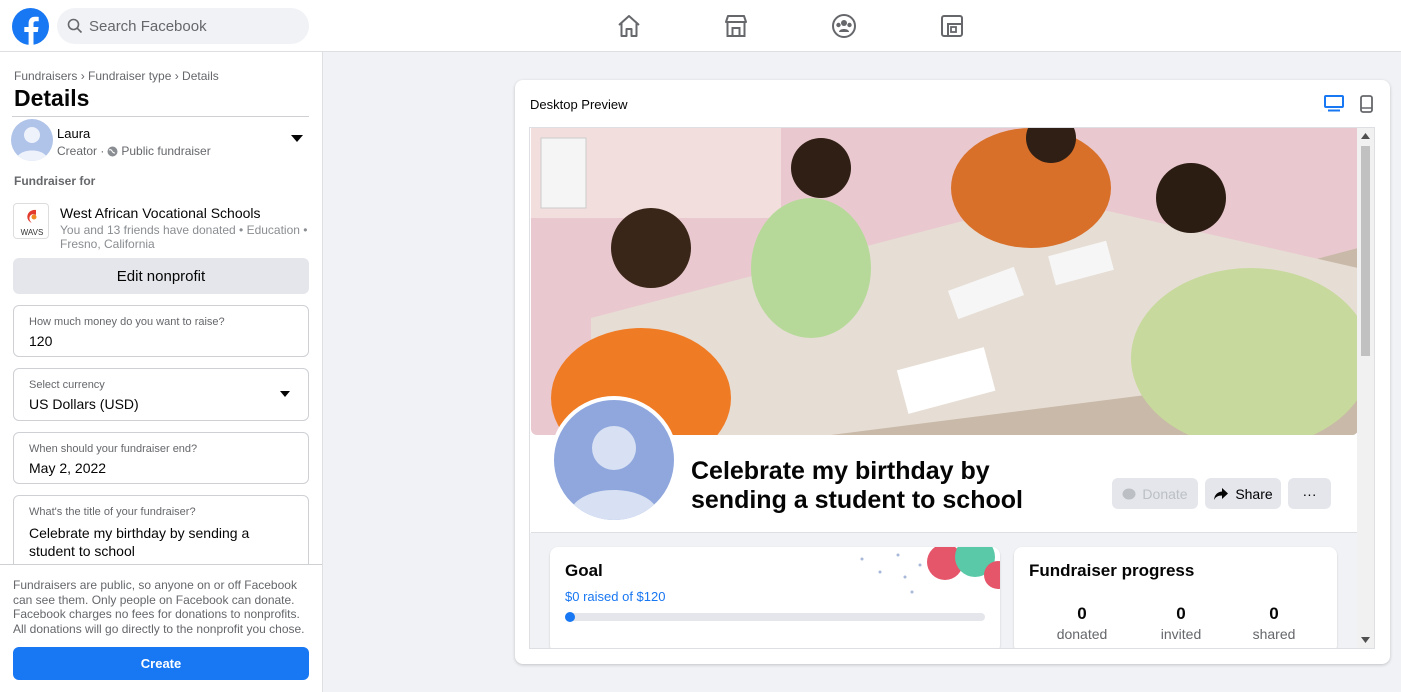 The image size is (1401, 692). I want to click on creator-meta: Creator · Public fundraiser, so click(134, 151).